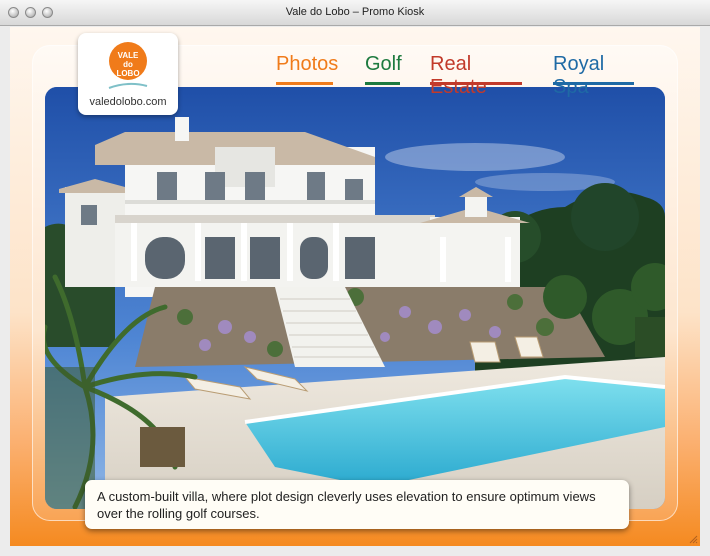 The image size is (710, 556). Describe the element at coordinates (476, 83) in the screenshot. I see `nav-real-estate-underline` at that location.